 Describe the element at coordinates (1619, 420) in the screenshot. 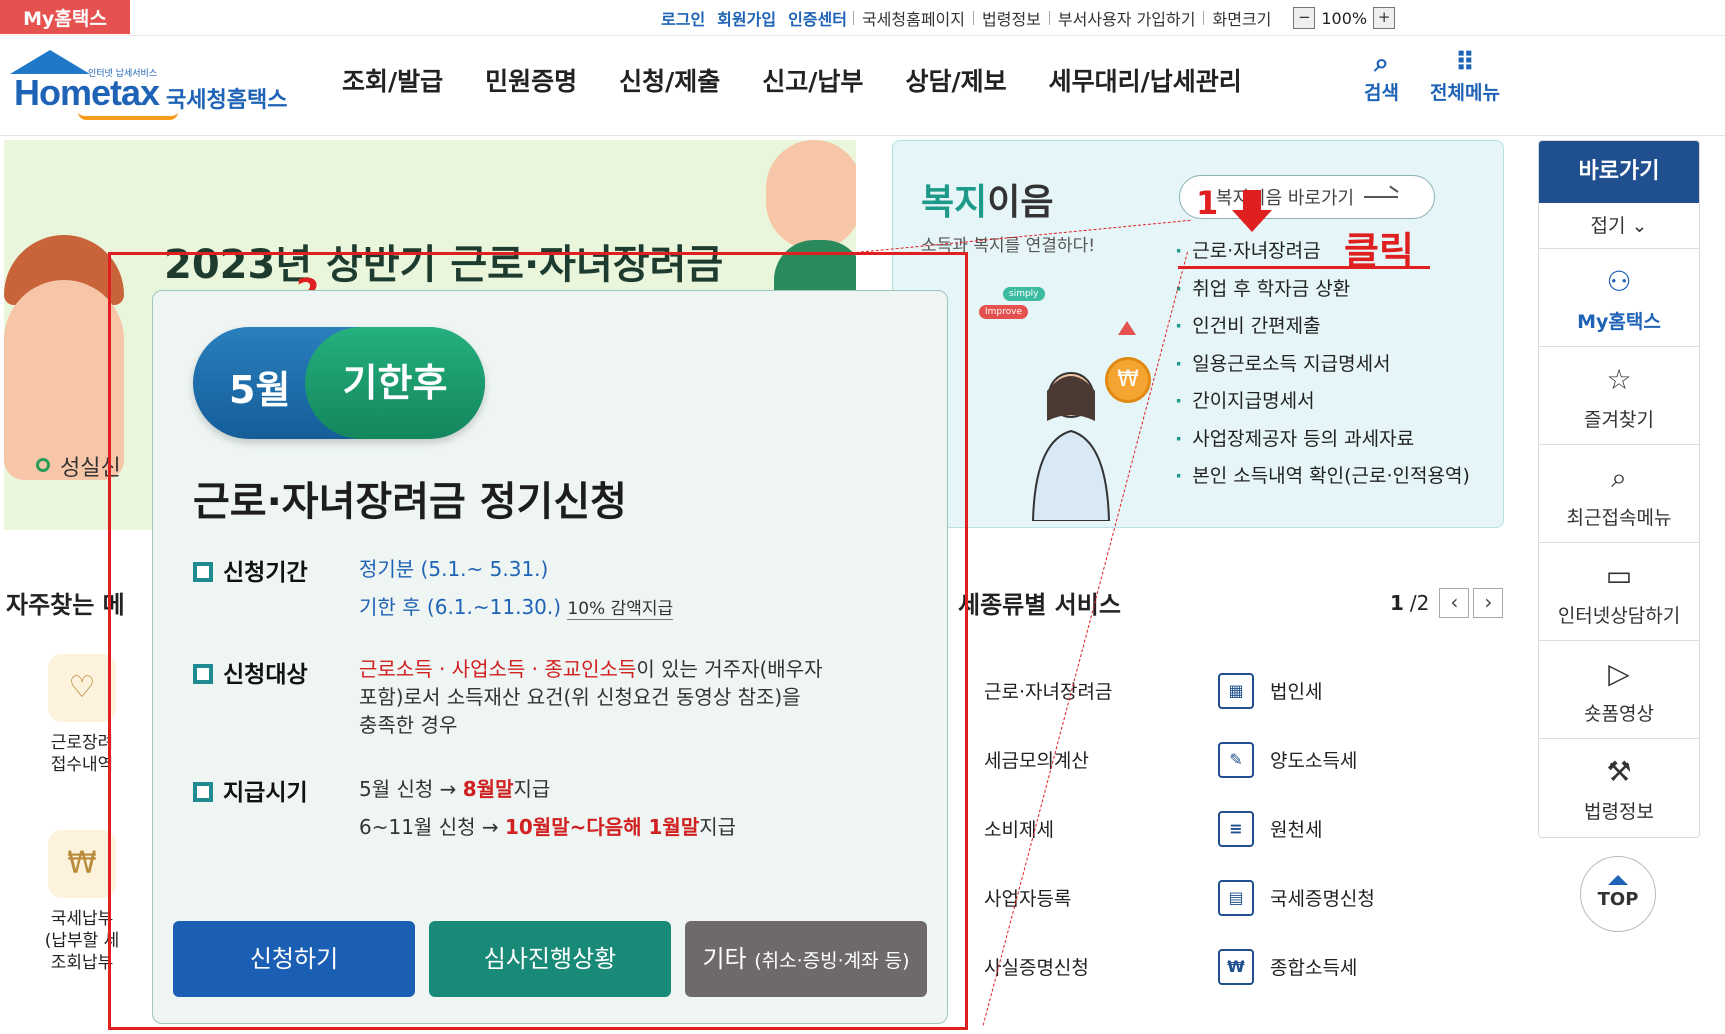

I see `quick-label: 즐겨찾기` at that location.